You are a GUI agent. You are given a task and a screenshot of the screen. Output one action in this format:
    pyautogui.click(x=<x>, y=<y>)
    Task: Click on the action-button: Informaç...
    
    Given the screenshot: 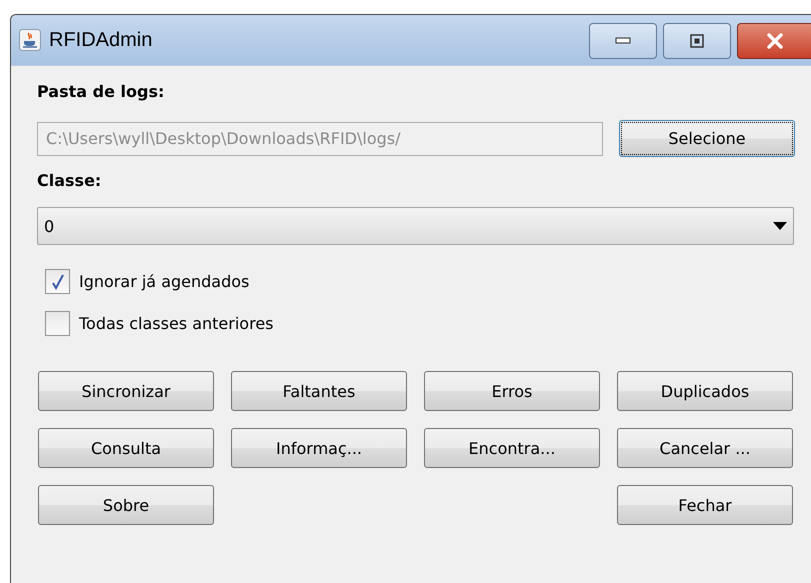 What is the action you would take?
    pyautogui.click(x=319, y=448)
    